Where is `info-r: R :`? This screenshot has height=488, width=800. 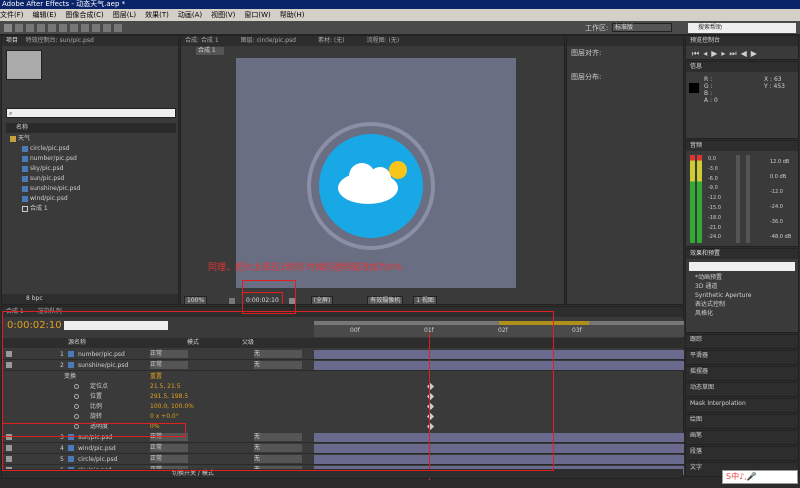
info-r: R : is located at coordinates (708, 79).